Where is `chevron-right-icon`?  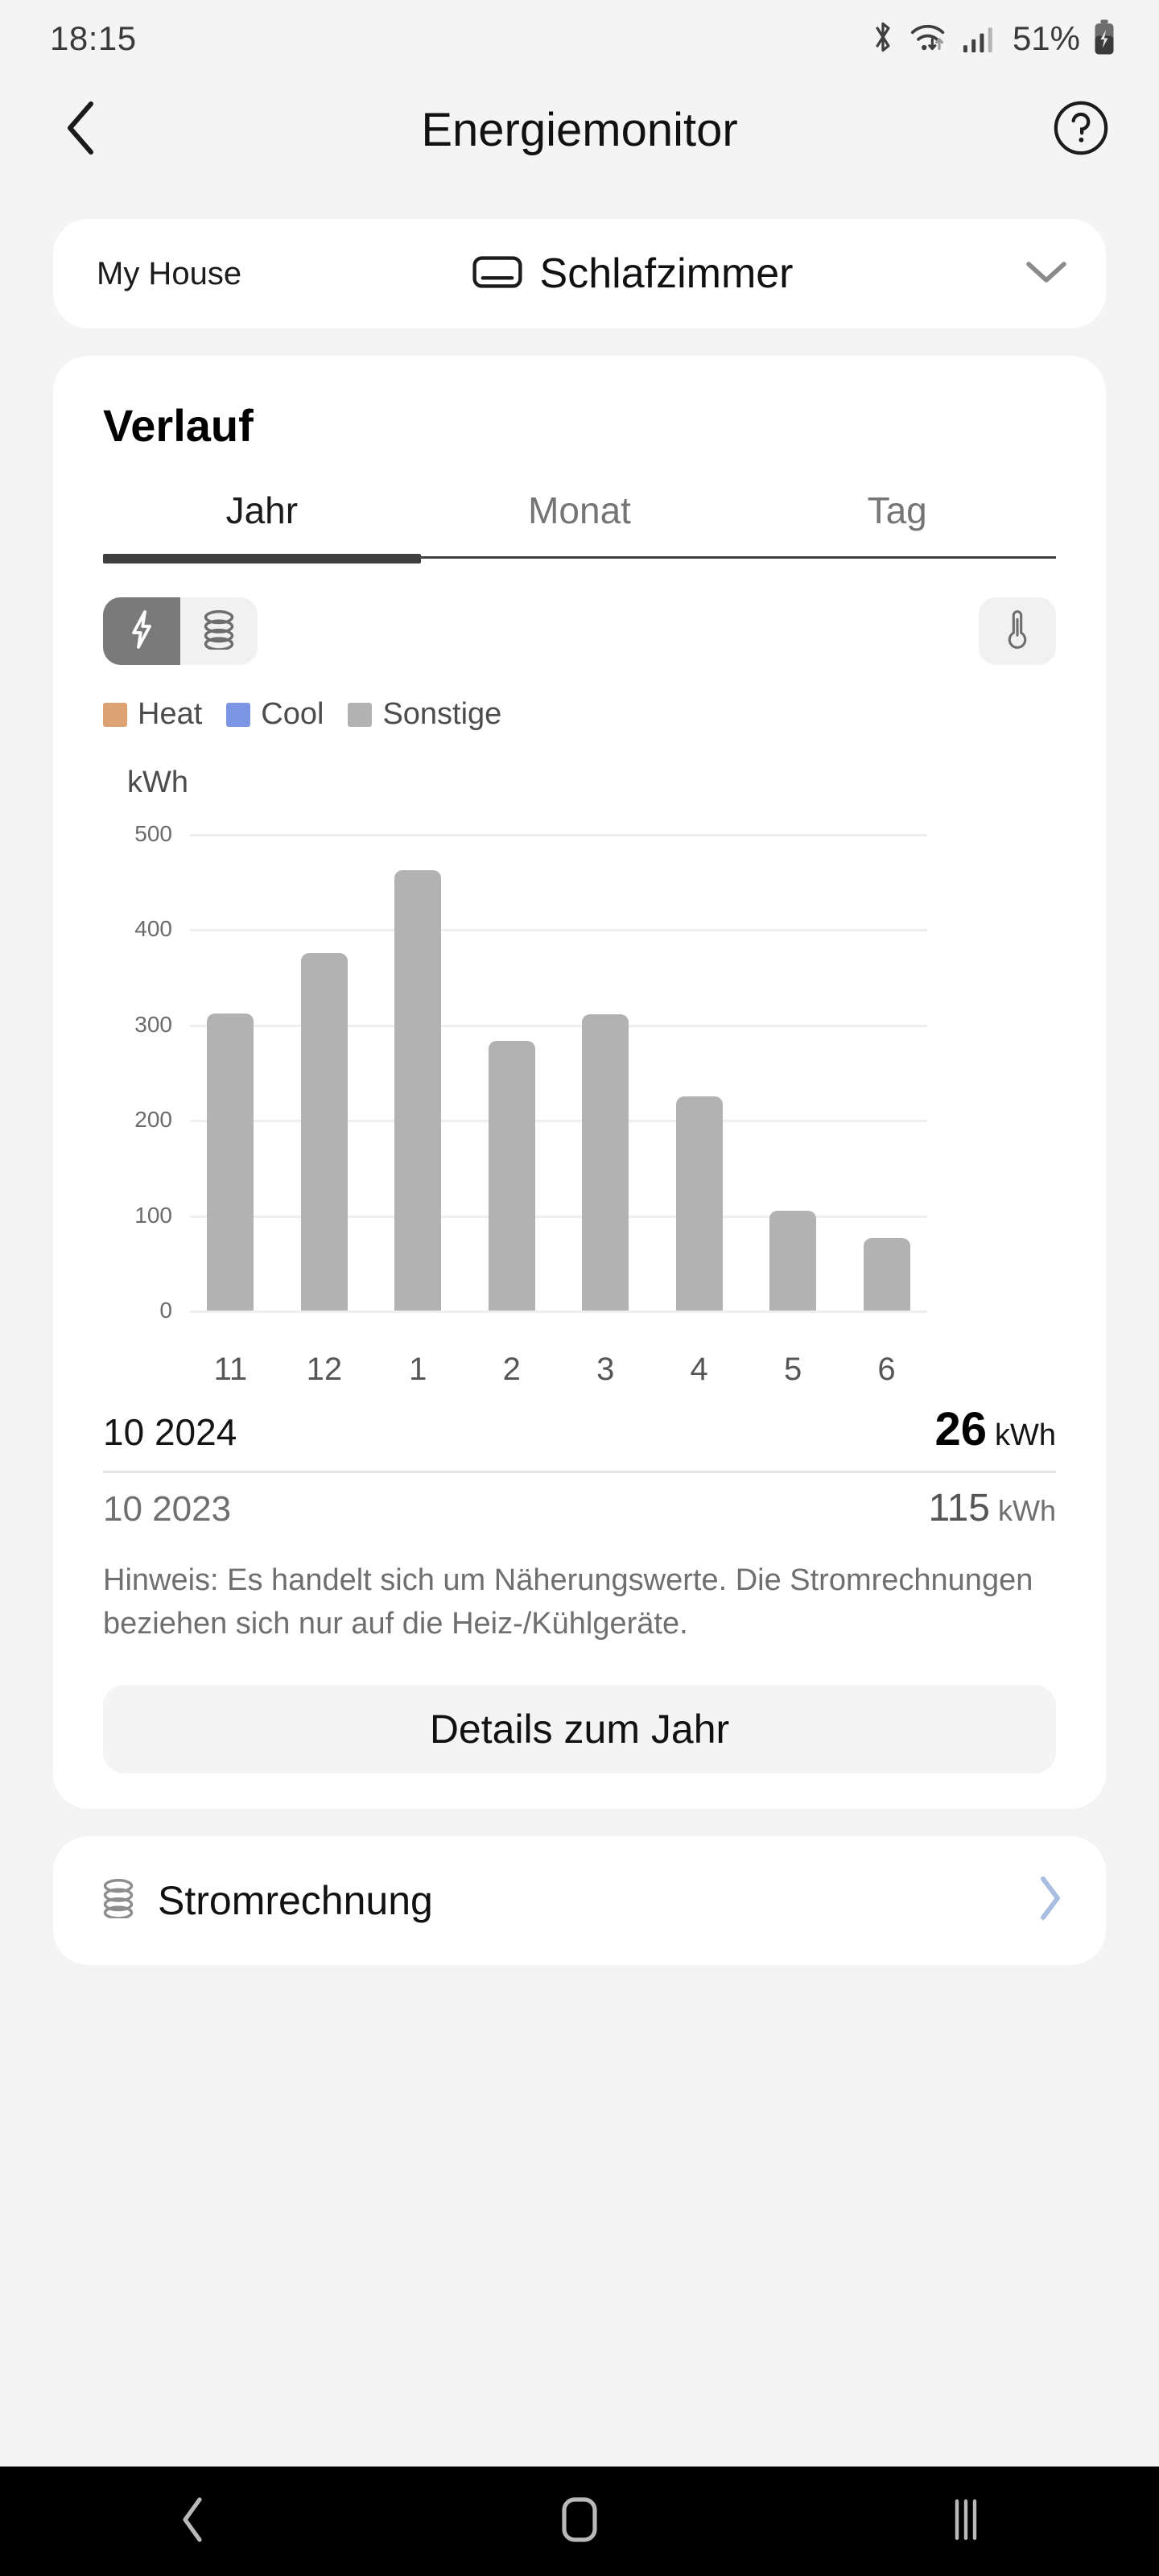
chevron-right-icon is located at coordinates (1050, 1900).